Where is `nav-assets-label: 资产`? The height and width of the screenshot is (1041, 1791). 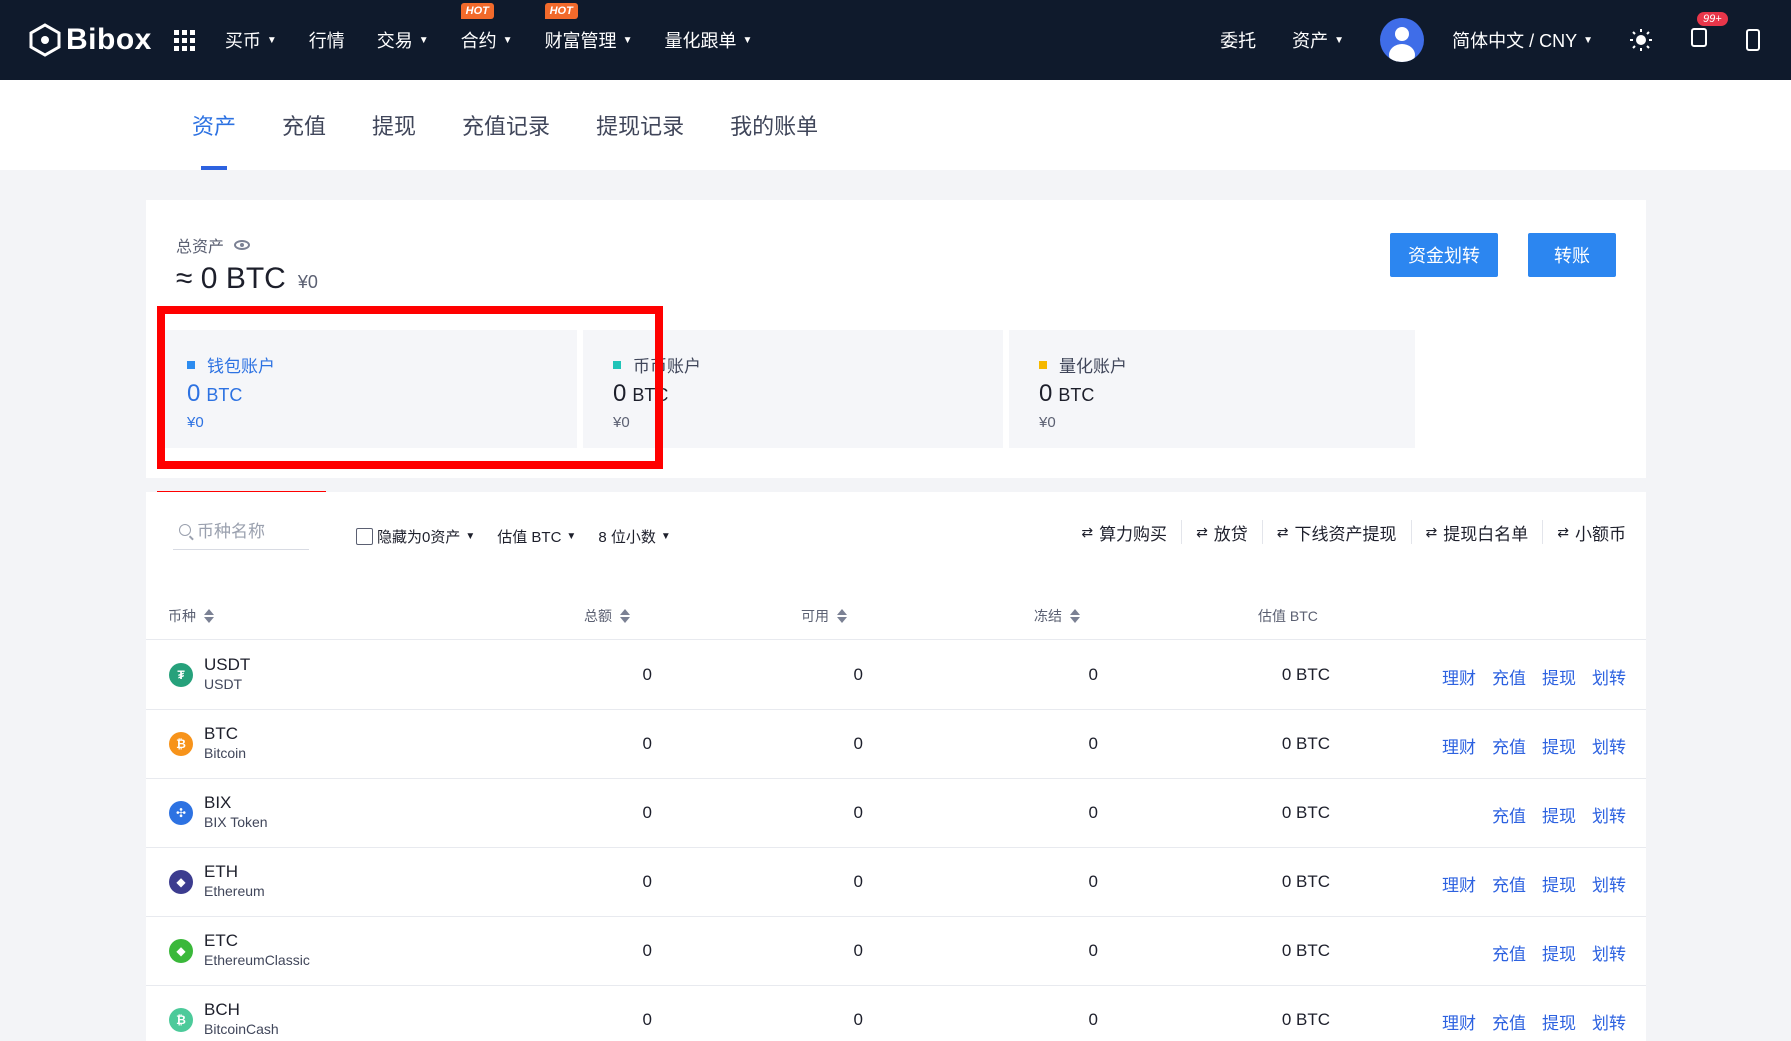
nav-assets-label: 资产 is located at coordinates (1310, 41).